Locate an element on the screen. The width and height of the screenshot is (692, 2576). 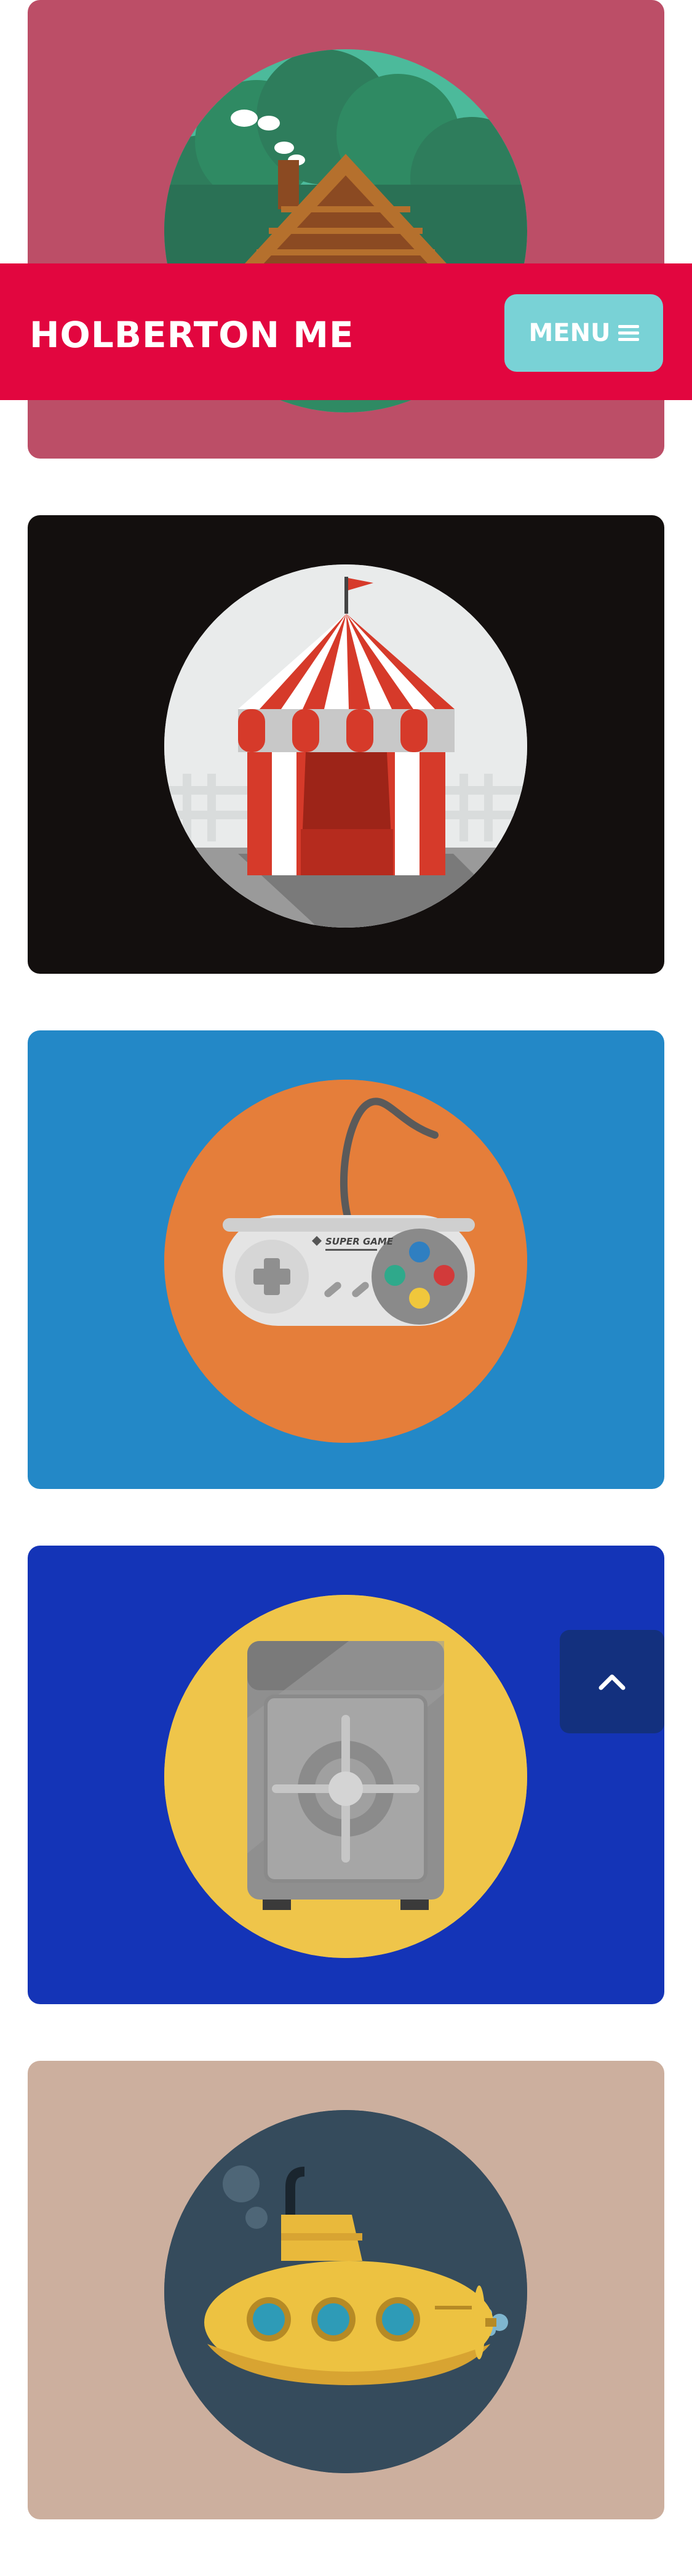
circus-illustration is located at coordinates (346, 746).